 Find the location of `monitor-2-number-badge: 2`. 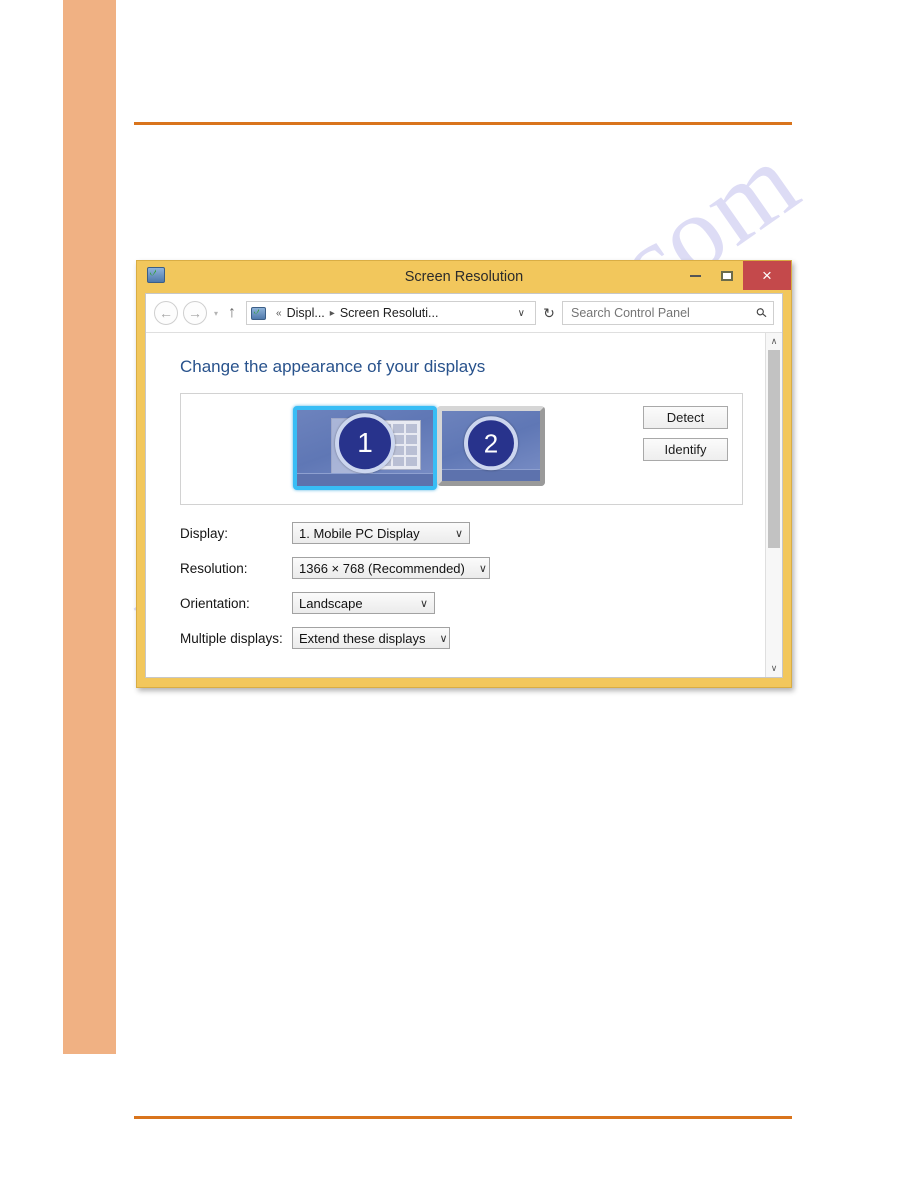

monitor-2-number-badge: 2 is located at coordinates (491, 443).